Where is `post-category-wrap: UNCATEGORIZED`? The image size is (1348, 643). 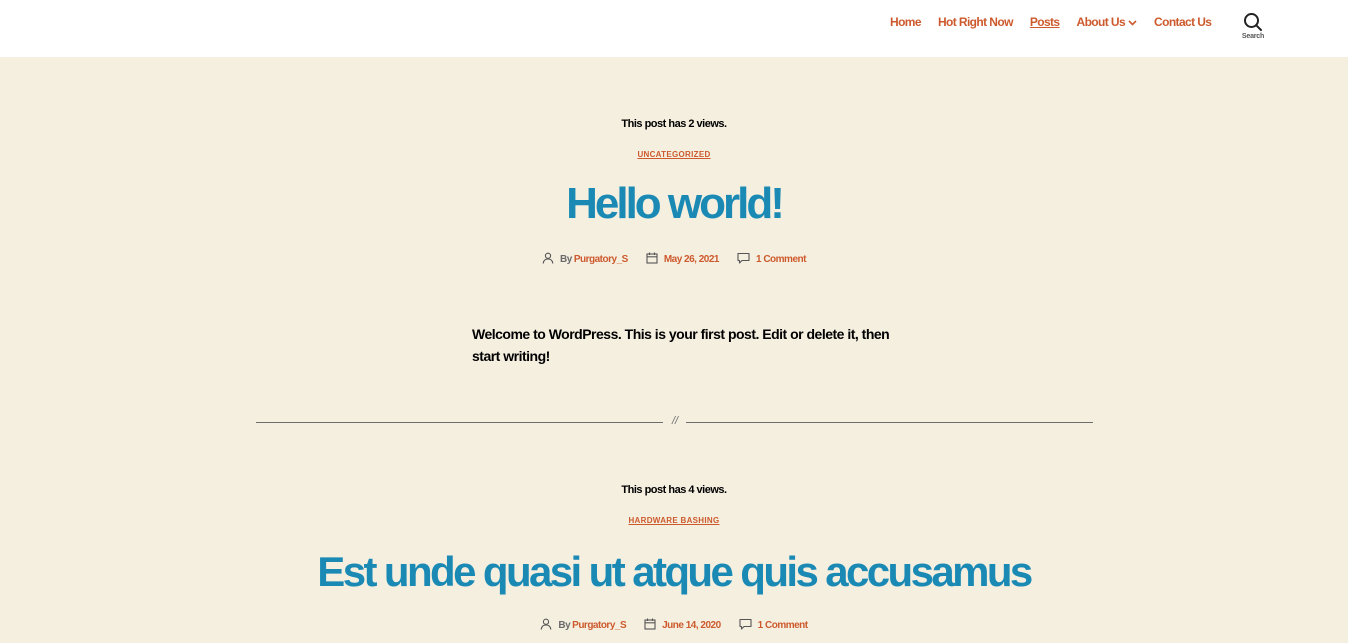 post-category-wrap: UNCATEGORIZED is located at coordinates (674, 153).